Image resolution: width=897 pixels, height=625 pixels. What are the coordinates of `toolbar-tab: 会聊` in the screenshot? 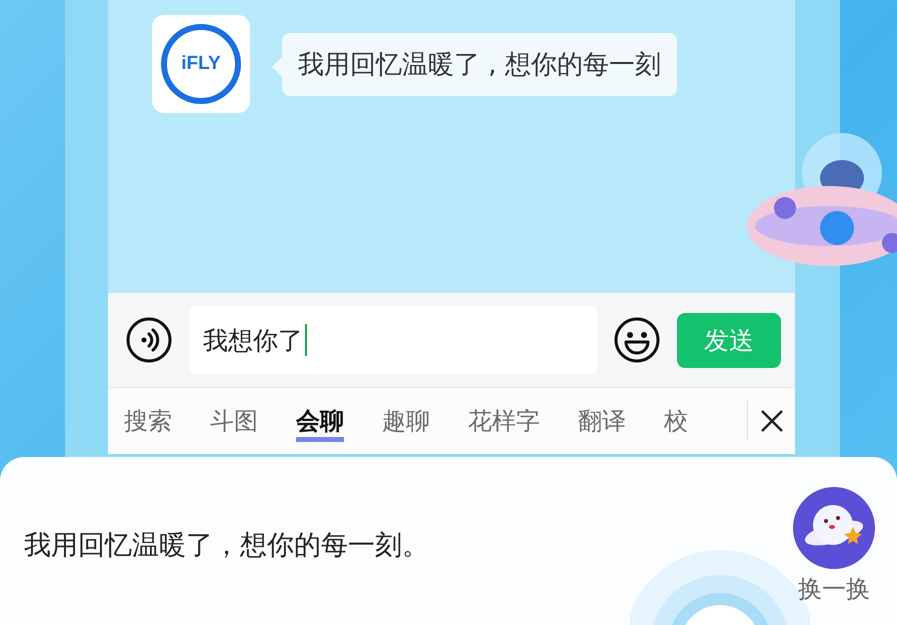 It's located at (320, 421).